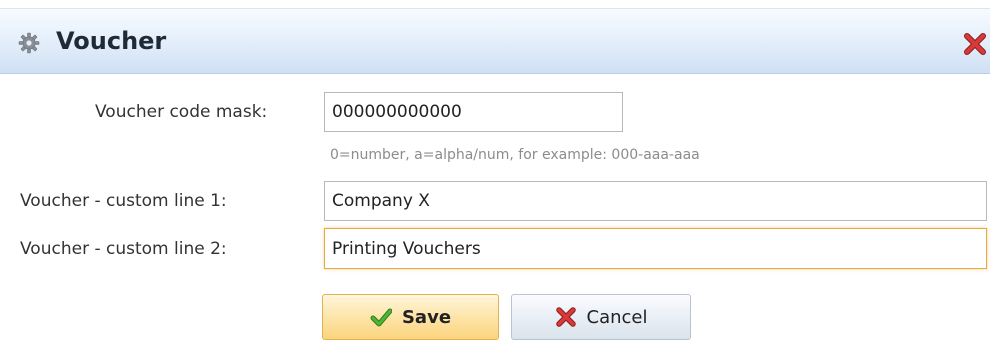 Image resolution: width=990 pixels, height=349 pixels. What do you see at coordinates (29, 43) in the screenshot?
I see `gear-icon` at bounding box center [29, 43].